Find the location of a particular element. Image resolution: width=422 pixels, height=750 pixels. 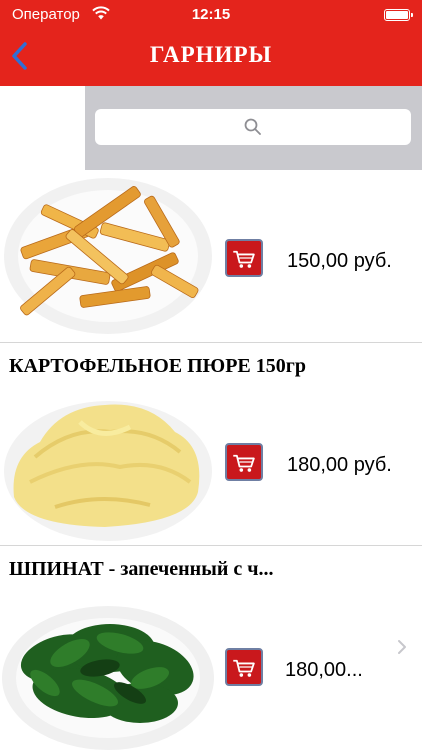

navigation-bar: Оператор 12:15 ГАРНИРЫ is located at coordinates (211, 43).